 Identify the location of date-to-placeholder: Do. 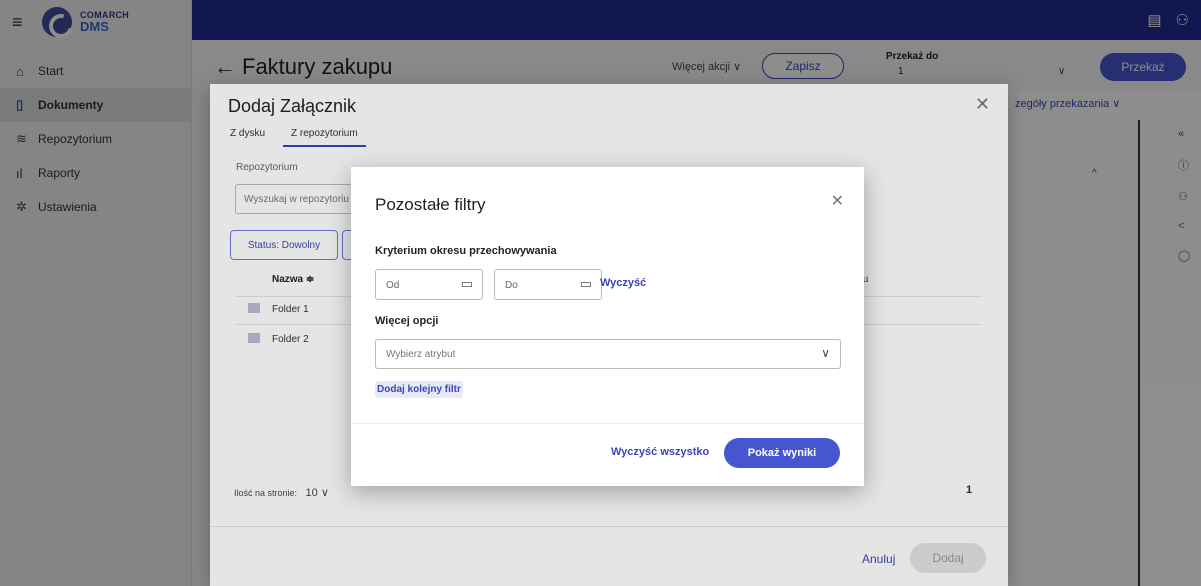
(511, 285).